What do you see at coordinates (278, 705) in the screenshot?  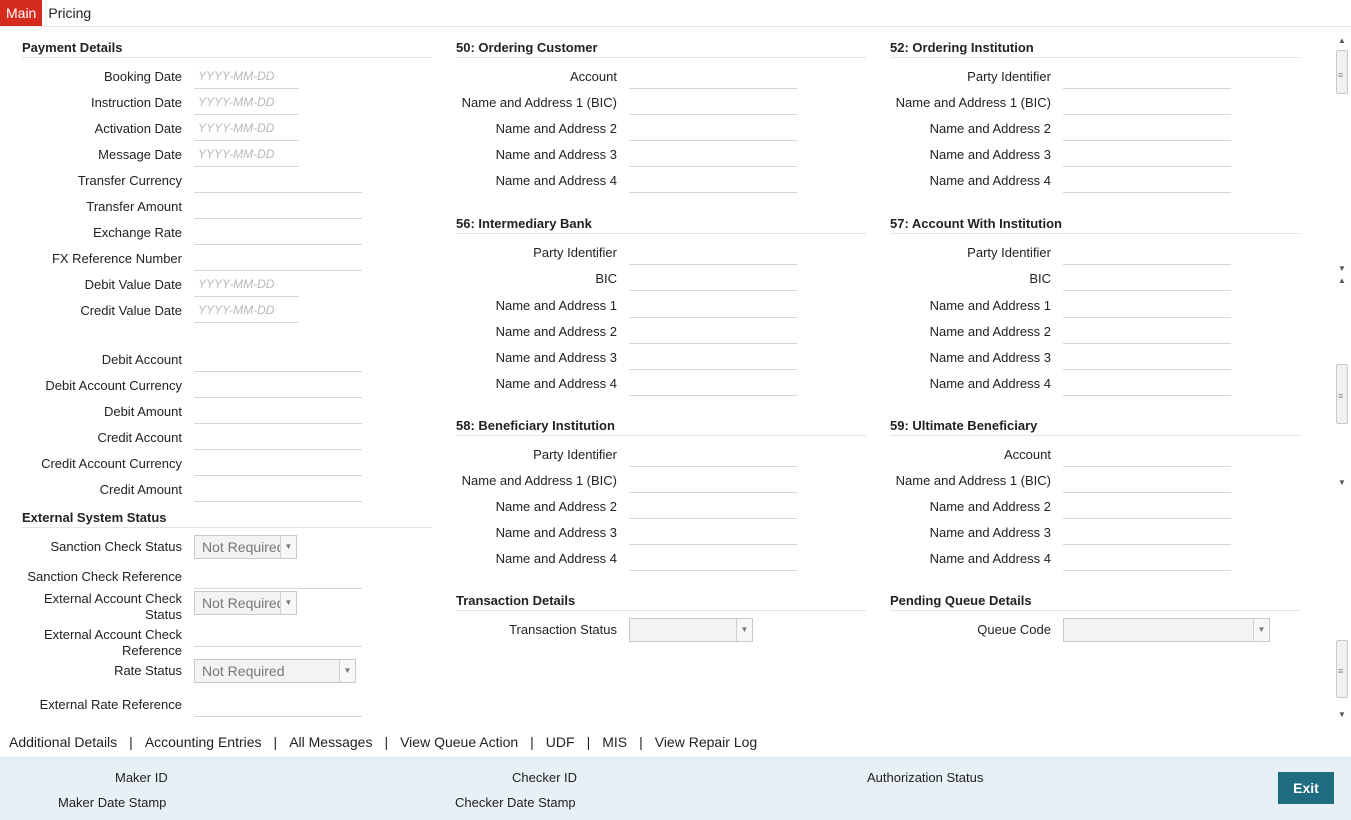 I see `external-rate-reference-field` at bounding box center [278, 705].